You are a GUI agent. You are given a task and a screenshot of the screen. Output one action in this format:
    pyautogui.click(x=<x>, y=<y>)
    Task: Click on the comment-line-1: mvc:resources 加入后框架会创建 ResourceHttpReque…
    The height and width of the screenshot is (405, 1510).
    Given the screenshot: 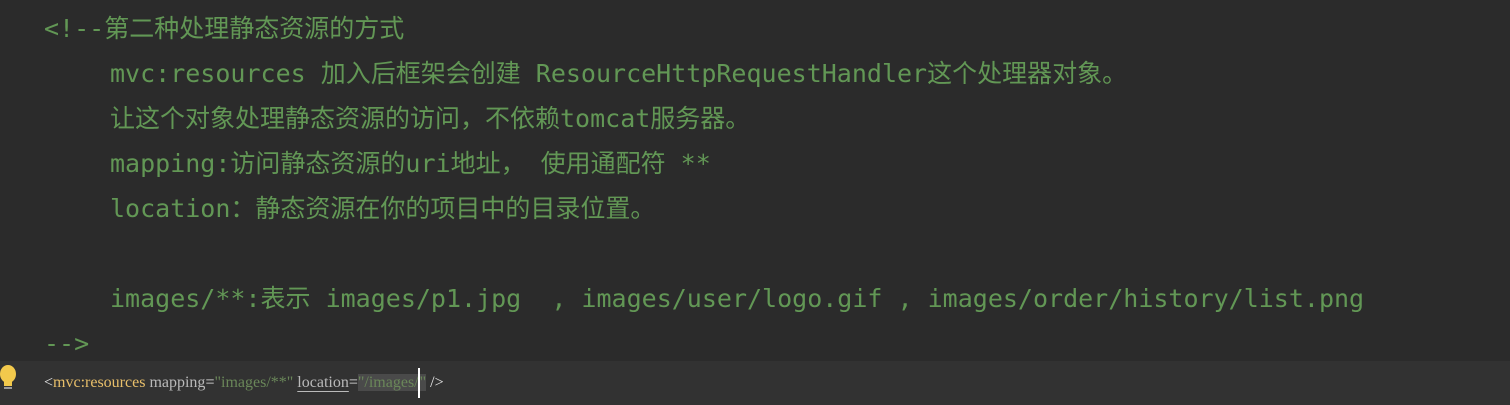 What is the action you would take?
    pyautogui.click(x=619, y=73)
    